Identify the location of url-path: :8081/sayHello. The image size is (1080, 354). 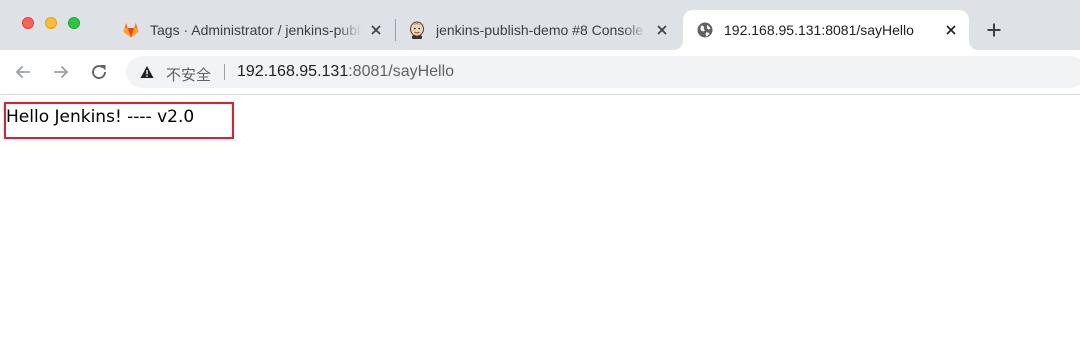
(401, 71).